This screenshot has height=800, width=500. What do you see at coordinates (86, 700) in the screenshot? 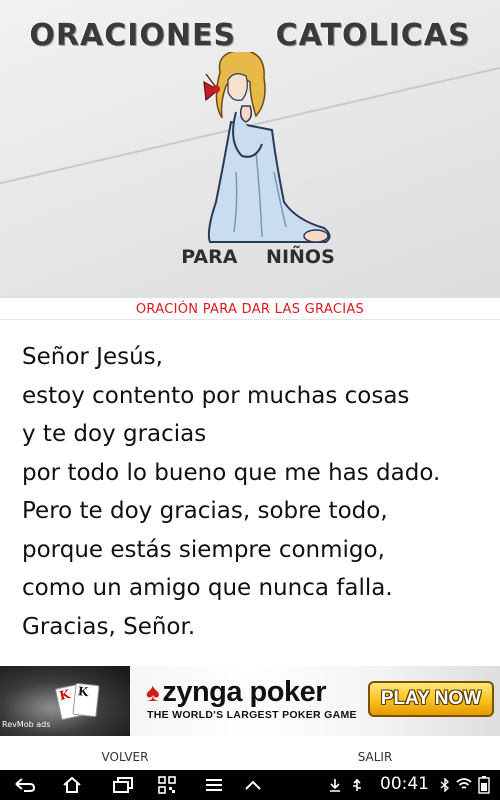
I see `playing-card: K` at bounding box center [86, 700].